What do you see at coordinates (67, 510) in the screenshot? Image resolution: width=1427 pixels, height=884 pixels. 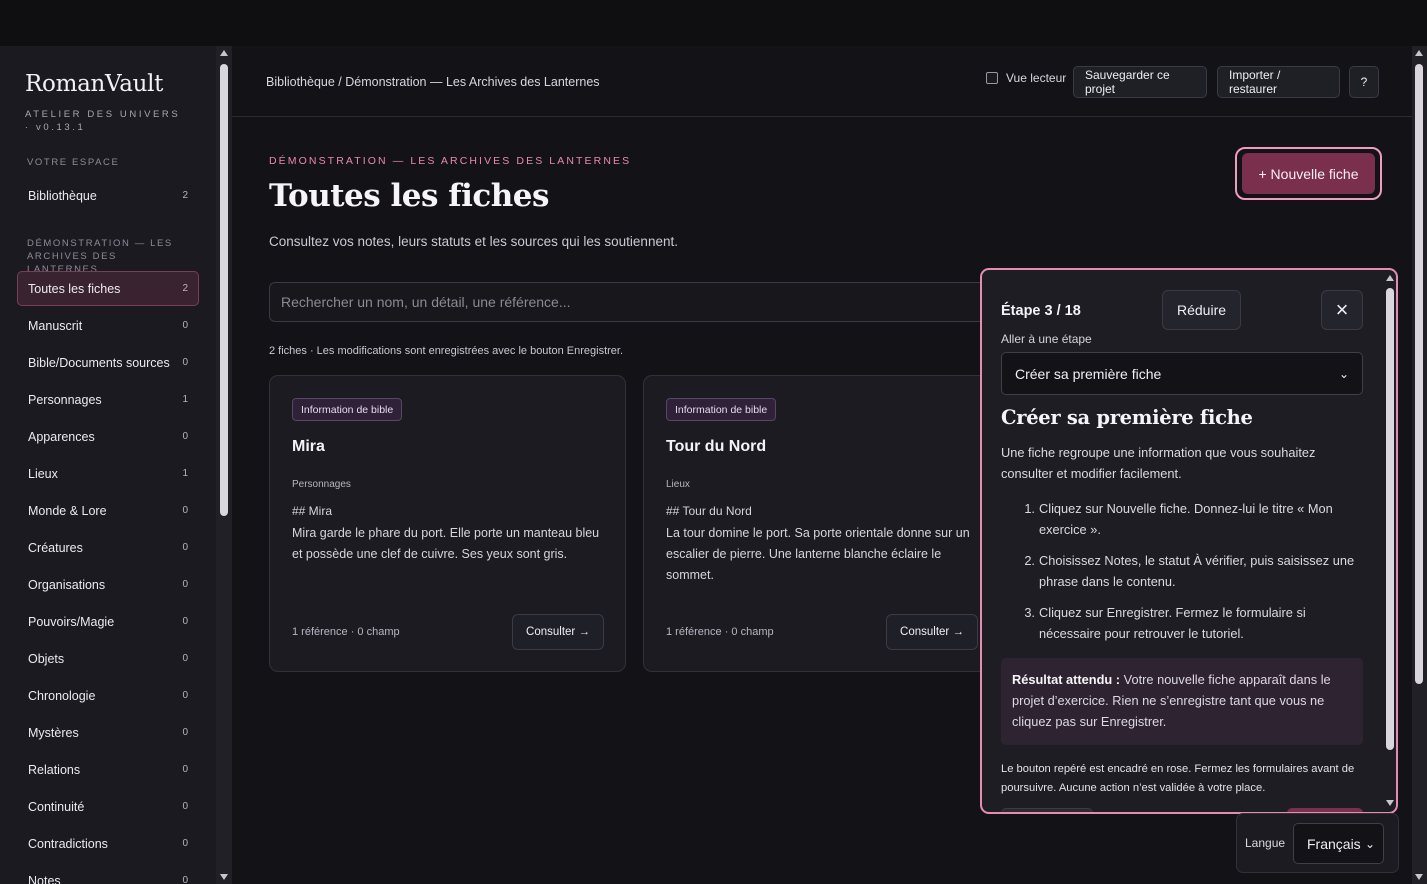 I see `sidebar-item-label: Monde & Lore` at bounding box center [67, 510].